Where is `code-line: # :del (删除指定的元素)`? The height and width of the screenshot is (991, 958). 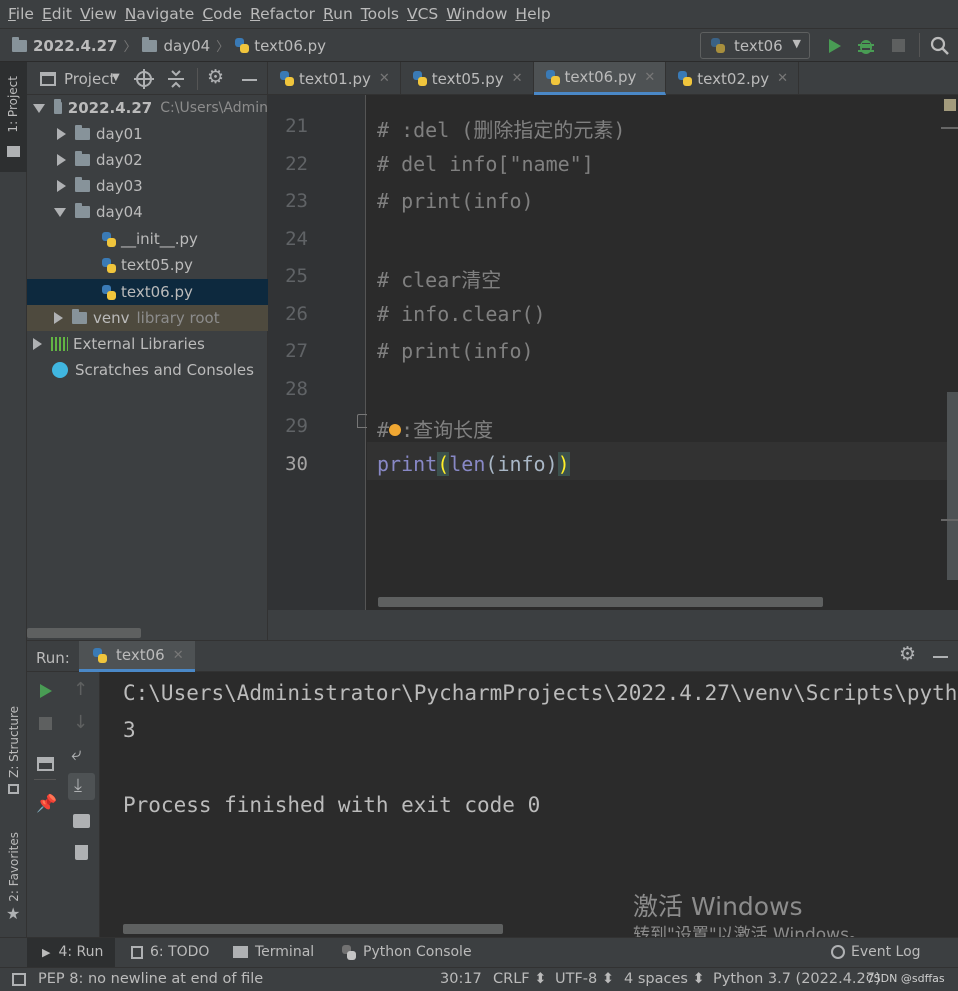 code-line: # :del (删除指定的元素) is located at coordinates (501, 130).